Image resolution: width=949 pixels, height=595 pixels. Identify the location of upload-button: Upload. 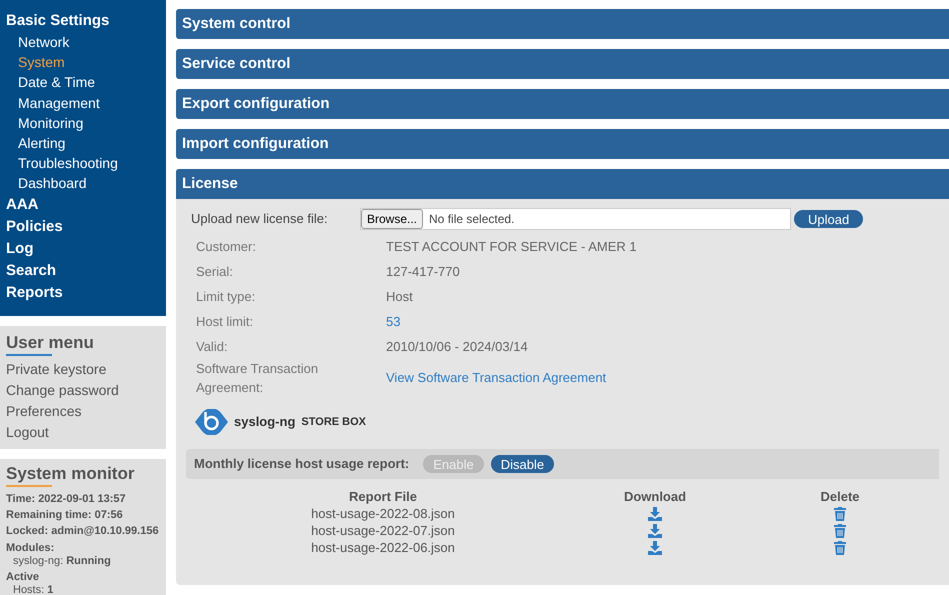
(829, 219).